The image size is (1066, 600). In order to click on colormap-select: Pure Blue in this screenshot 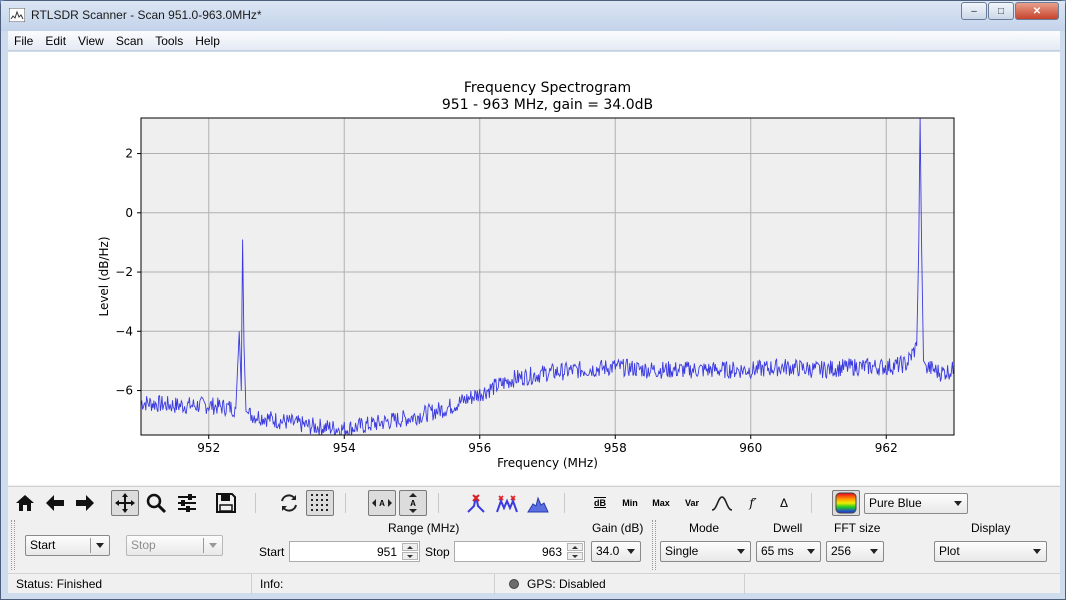, I will do `click(916, 503)`.